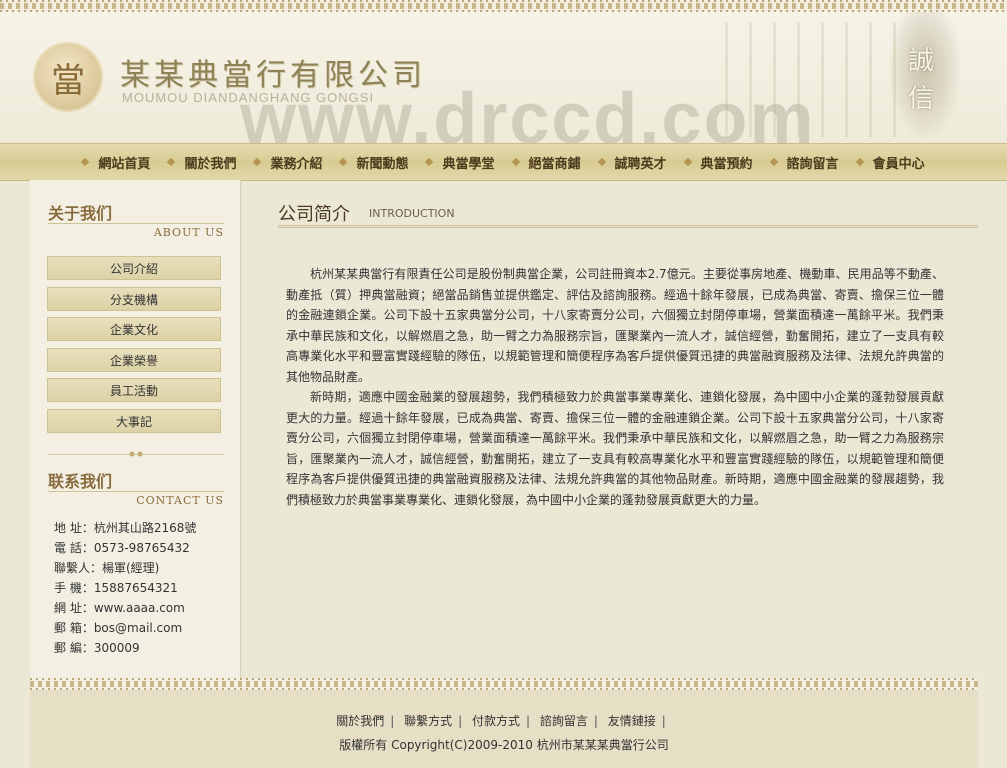 This screenshot has width=1007, height=768. I want to click on contact-us-rule, so click(136, 491).